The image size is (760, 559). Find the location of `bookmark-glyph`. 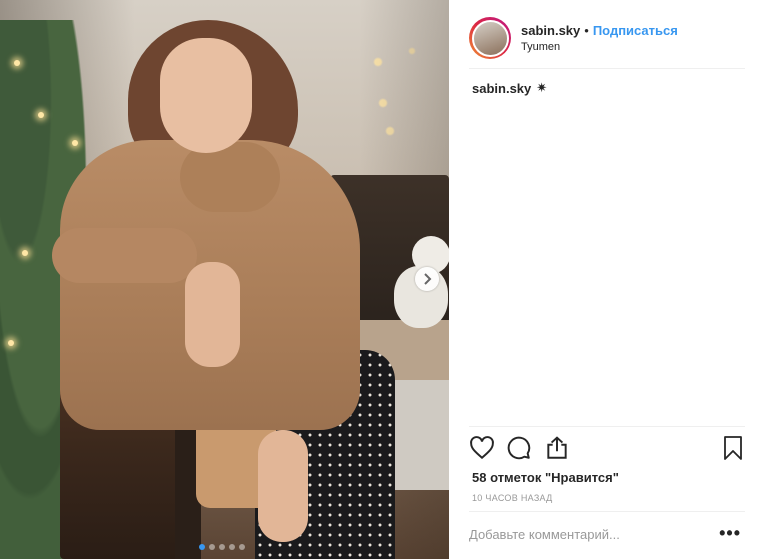

bookmark-glyph is located at coordinates (733, 448).